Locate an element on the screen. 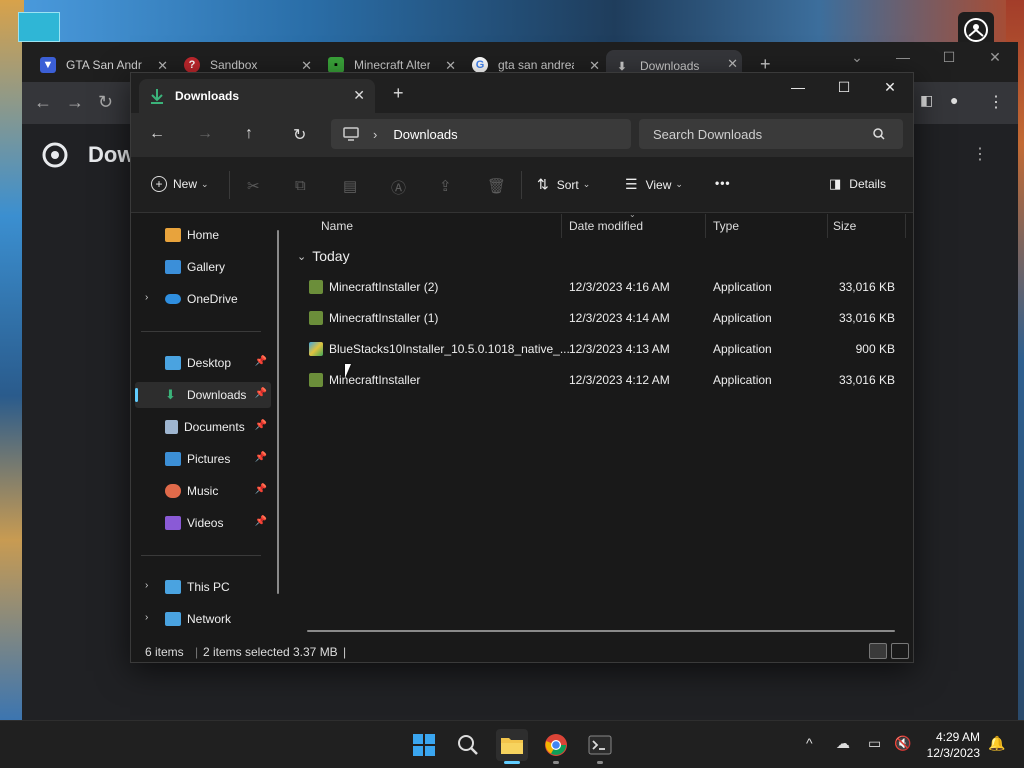 The height and width of the screenshot is (768, 1024). new-tab-icon: + is located at coordinates (398, 93).